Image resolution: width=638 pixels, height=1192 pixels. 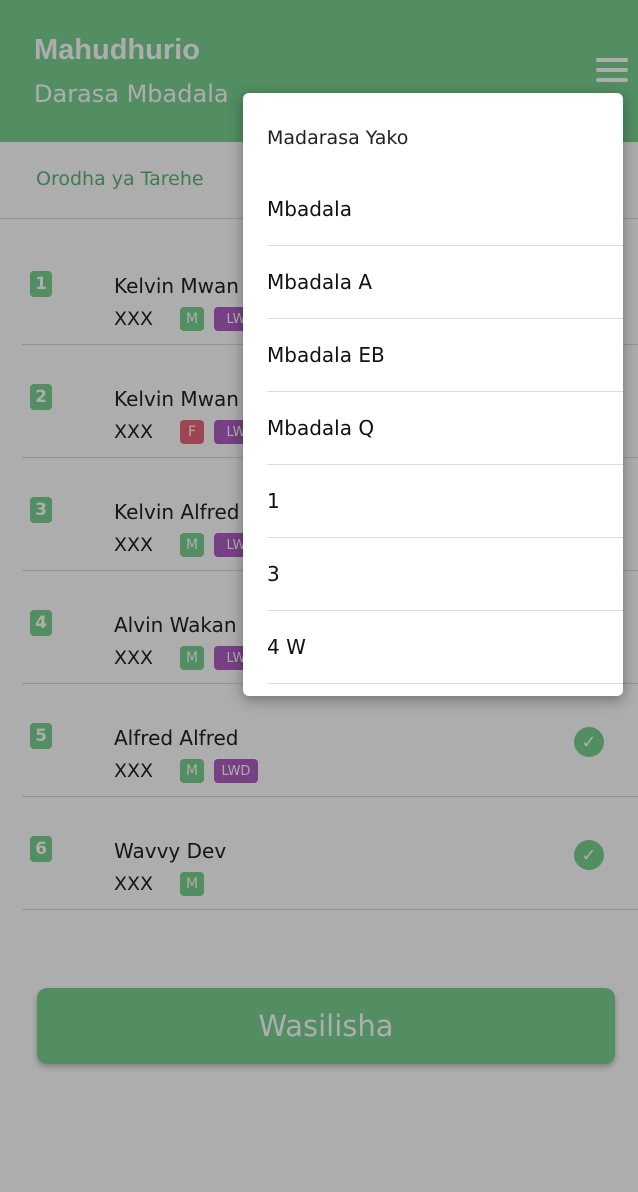 What do you see at coordinates (326, 355) in the screenshot?
I see `dropdown-item-label: Mbadala EB` at bounding box center [326, 355].